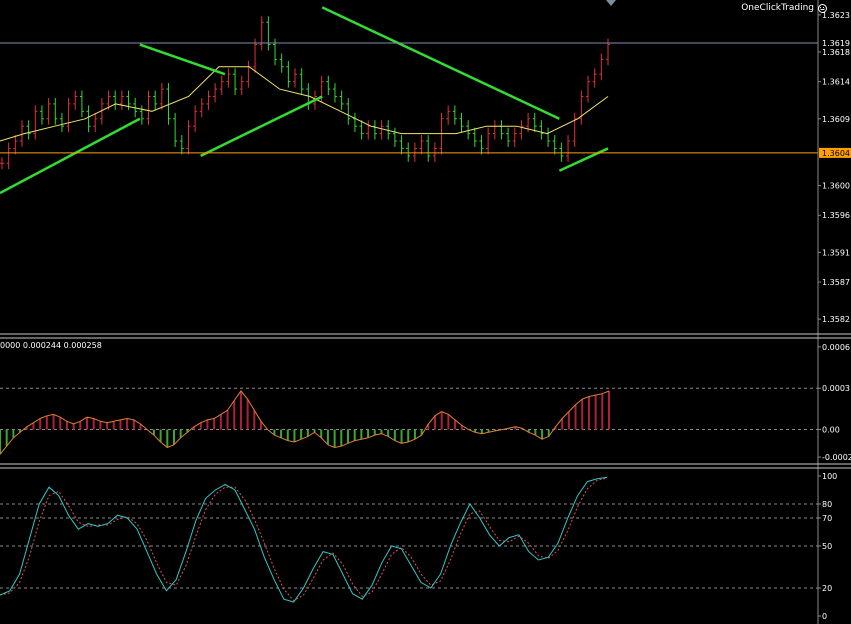 Image resolution: width=851 pixels, height=624 pixels. What do you see at coordinates (836, 457) in the screenshot?
I see `histogram-tick-label: -0.0002` at bounding box center [836, 457].